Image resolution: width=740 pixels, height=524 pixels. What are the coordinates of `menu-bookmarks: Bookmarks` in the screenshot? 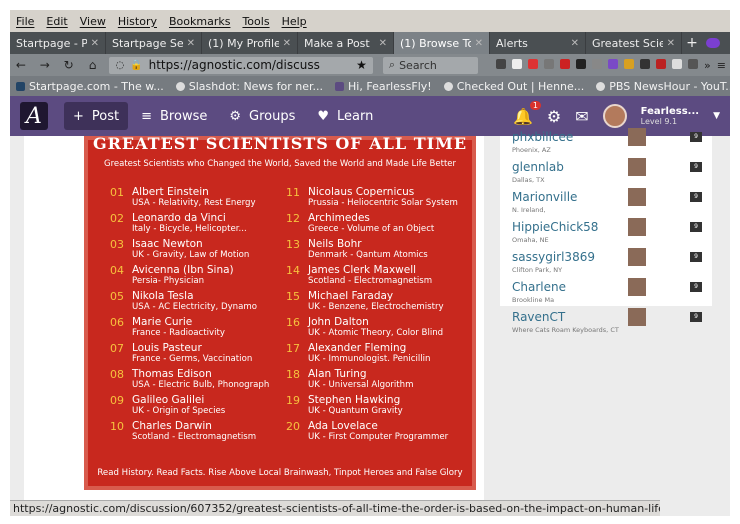 It's located at (199, 21).